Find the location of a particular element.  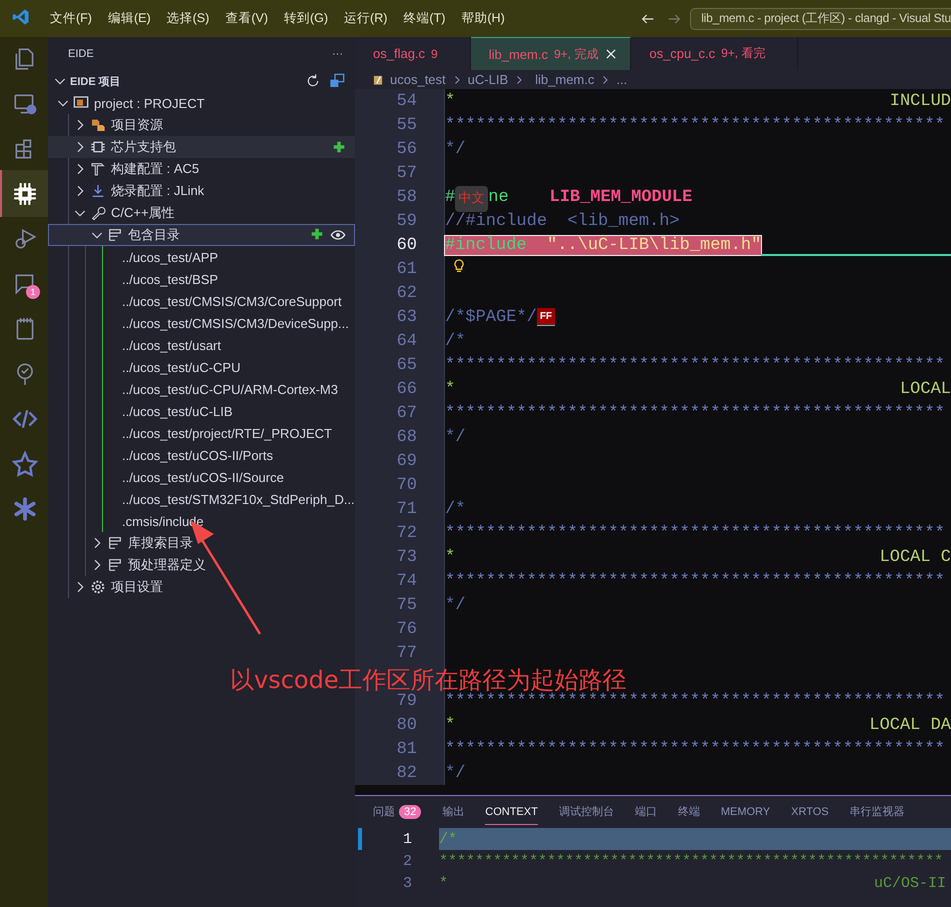

tree-item: 库搜索目录 is located at coordinates (201, 543).